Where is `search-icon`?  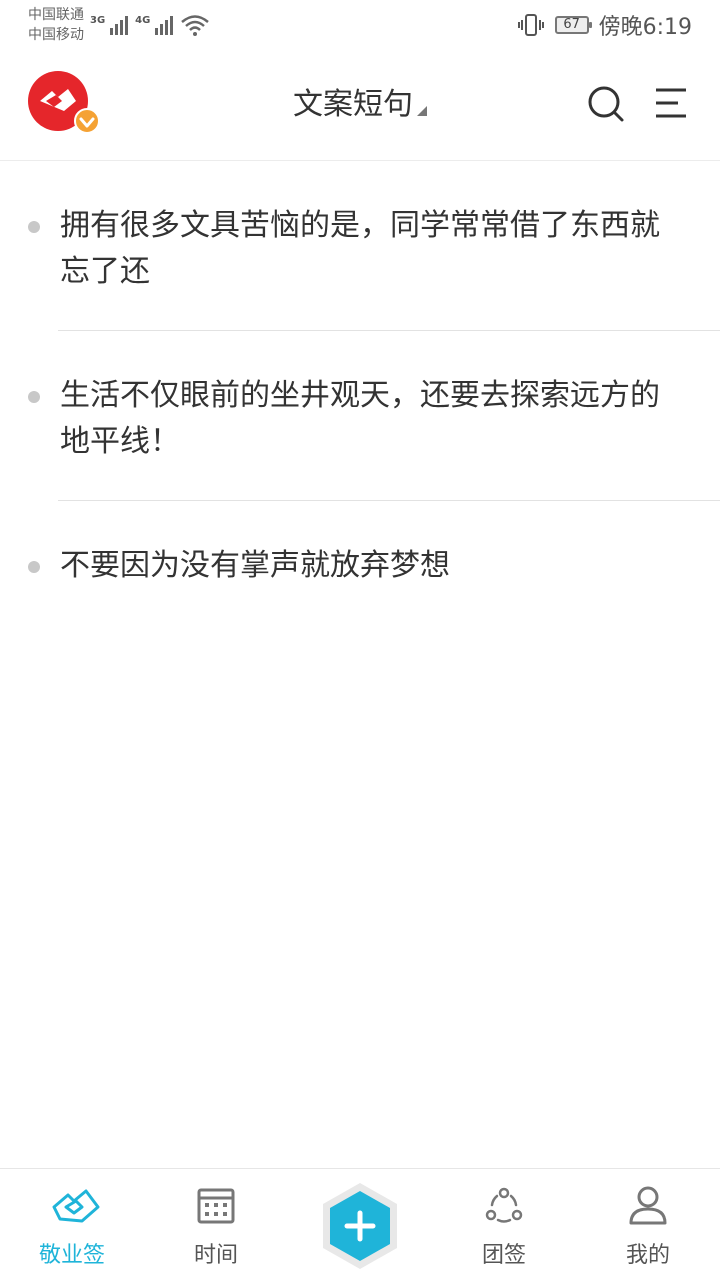 search-icon is located at coordinates (606, 104).